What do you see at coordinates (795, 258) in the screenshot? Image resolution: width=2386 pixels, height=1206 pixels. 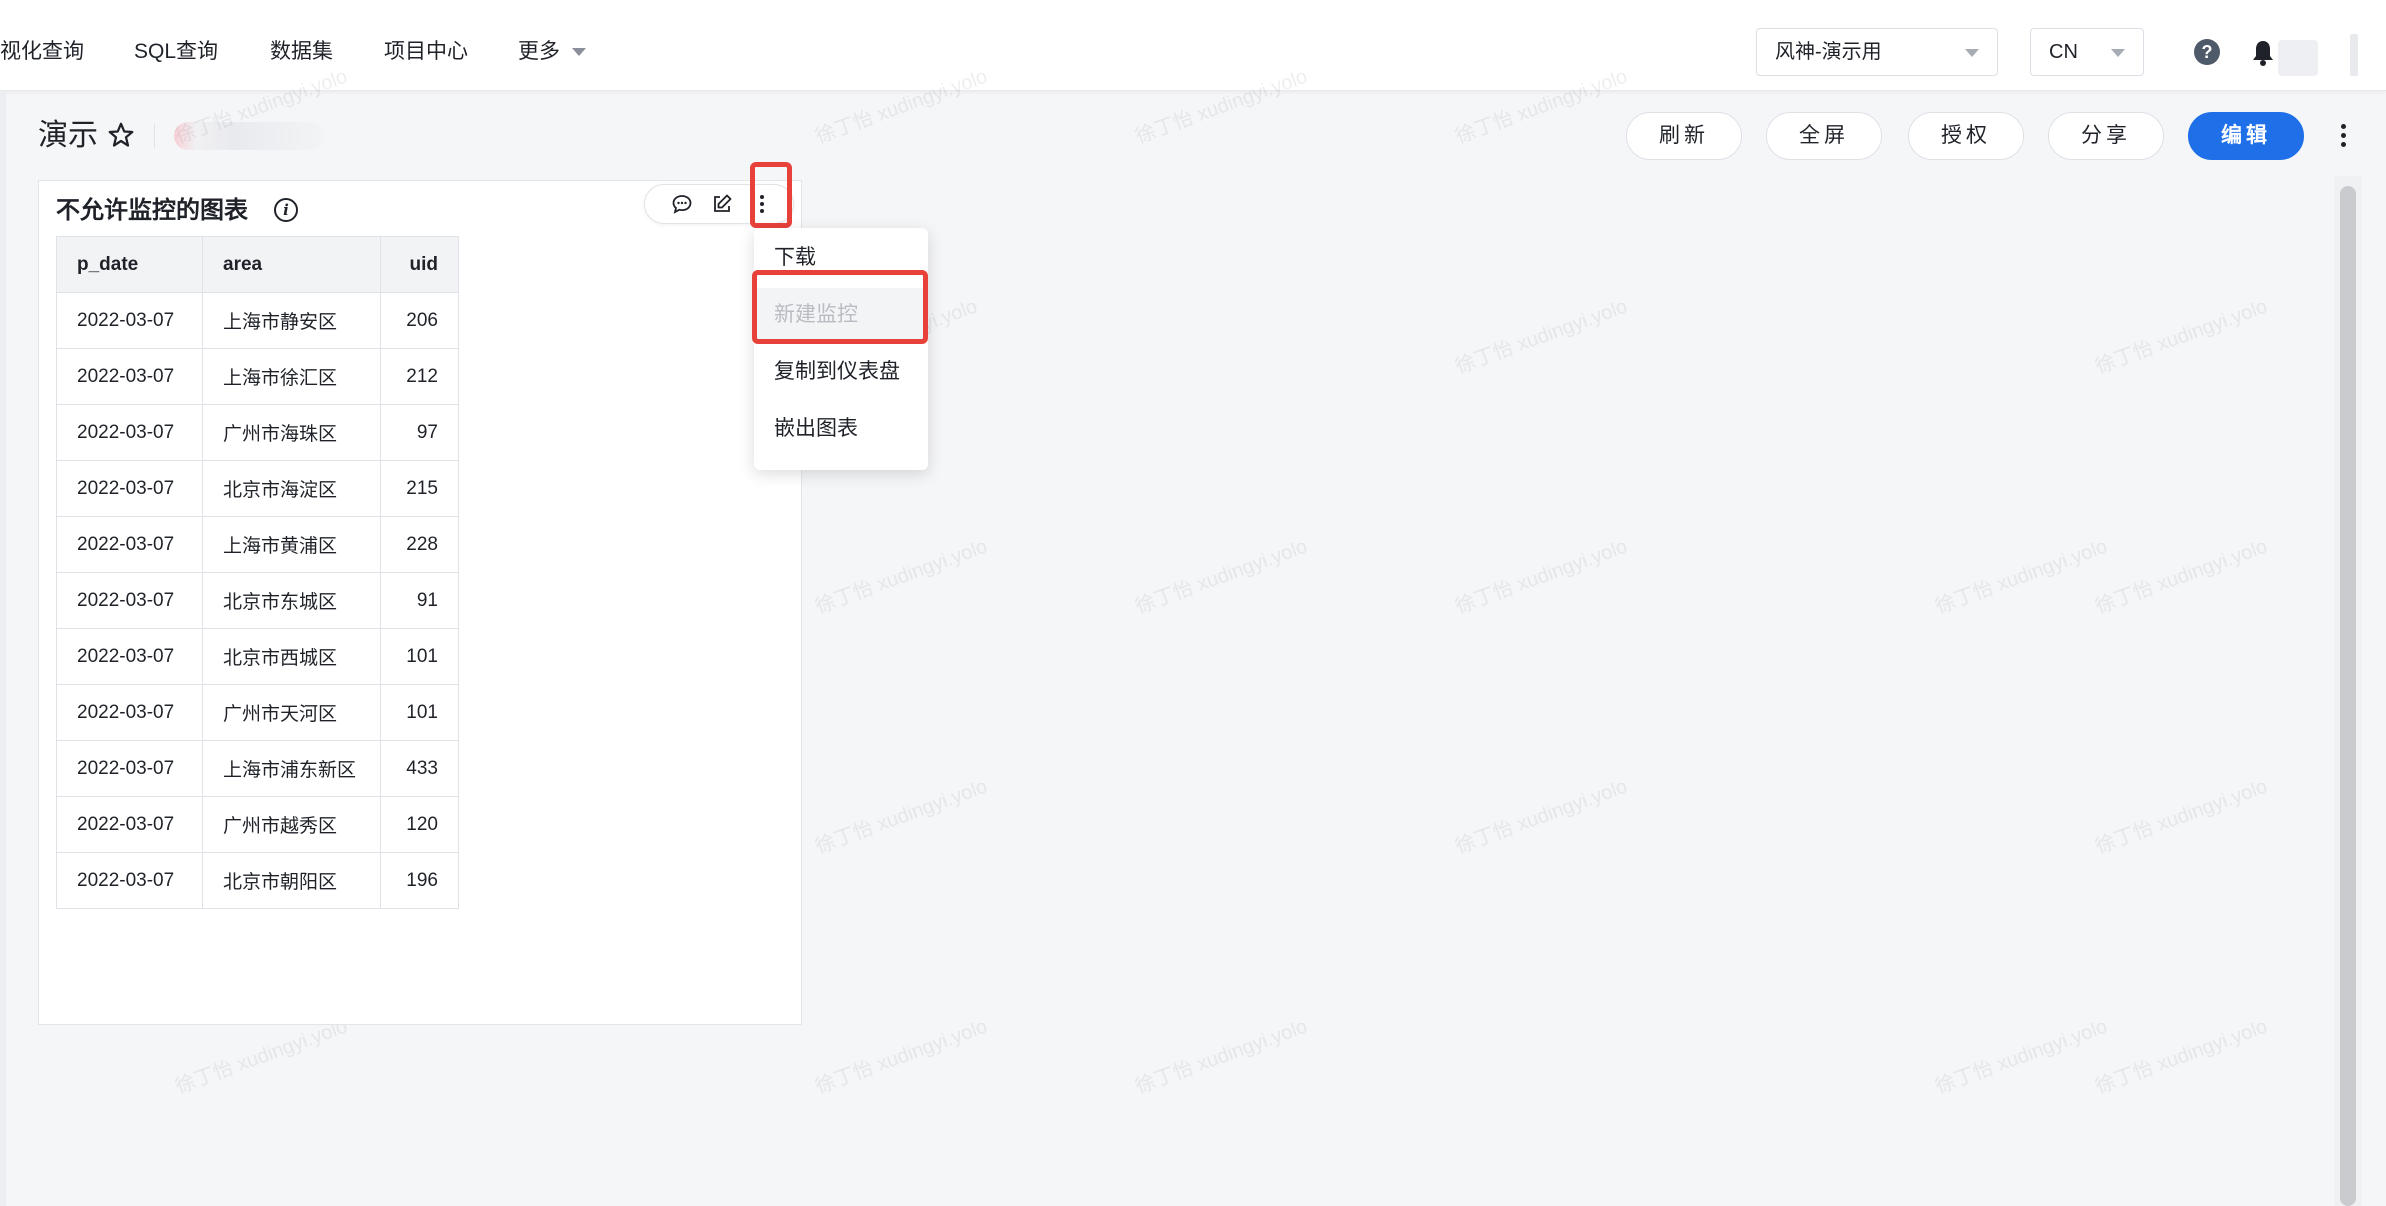 I see `menu-item-download: 下载` at bounding box center [795, 258].